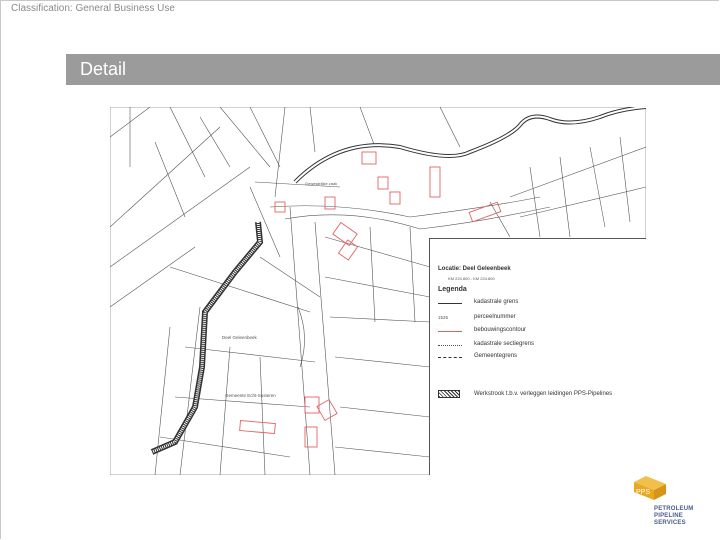 The width and height of the screenshot is (720, 540). Describe the element at coordinates (450, 331) in the screenshot. I see `red-line-symbol` at that location.